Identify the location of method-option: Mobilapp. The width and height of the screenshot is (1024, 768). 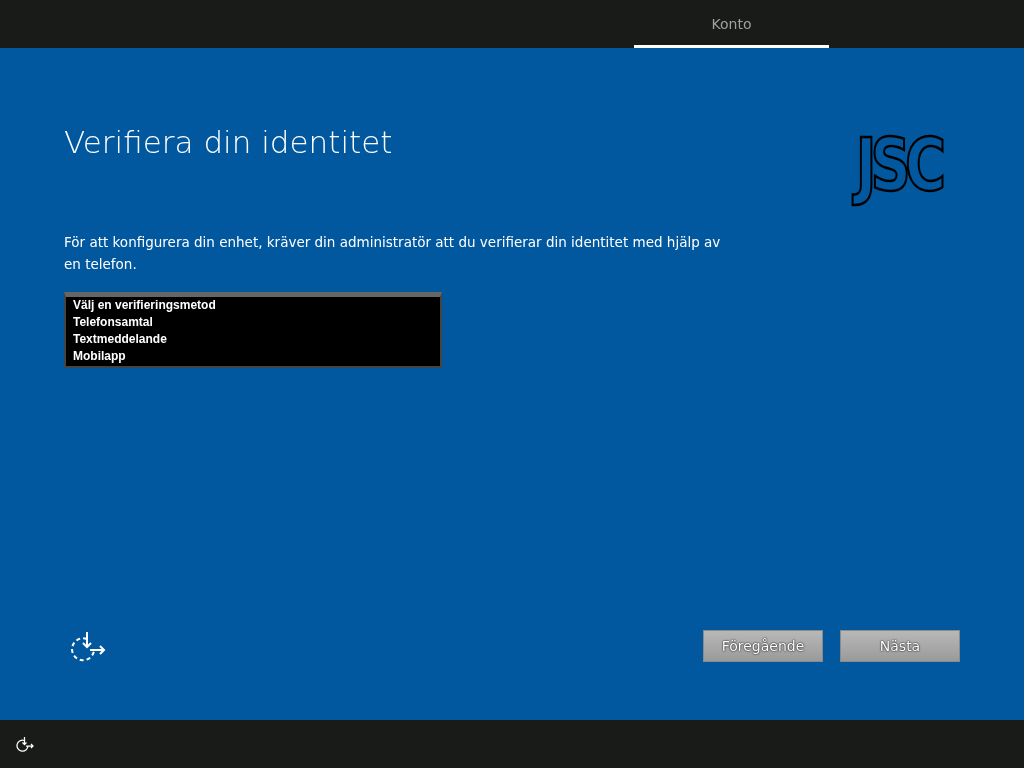
(256, 356).